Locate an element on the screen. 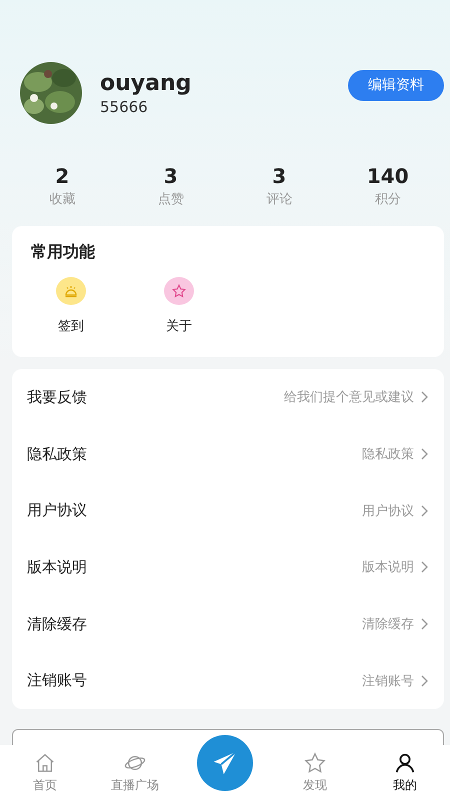  stat-label: 积分 is located at coordinates (387, 199).